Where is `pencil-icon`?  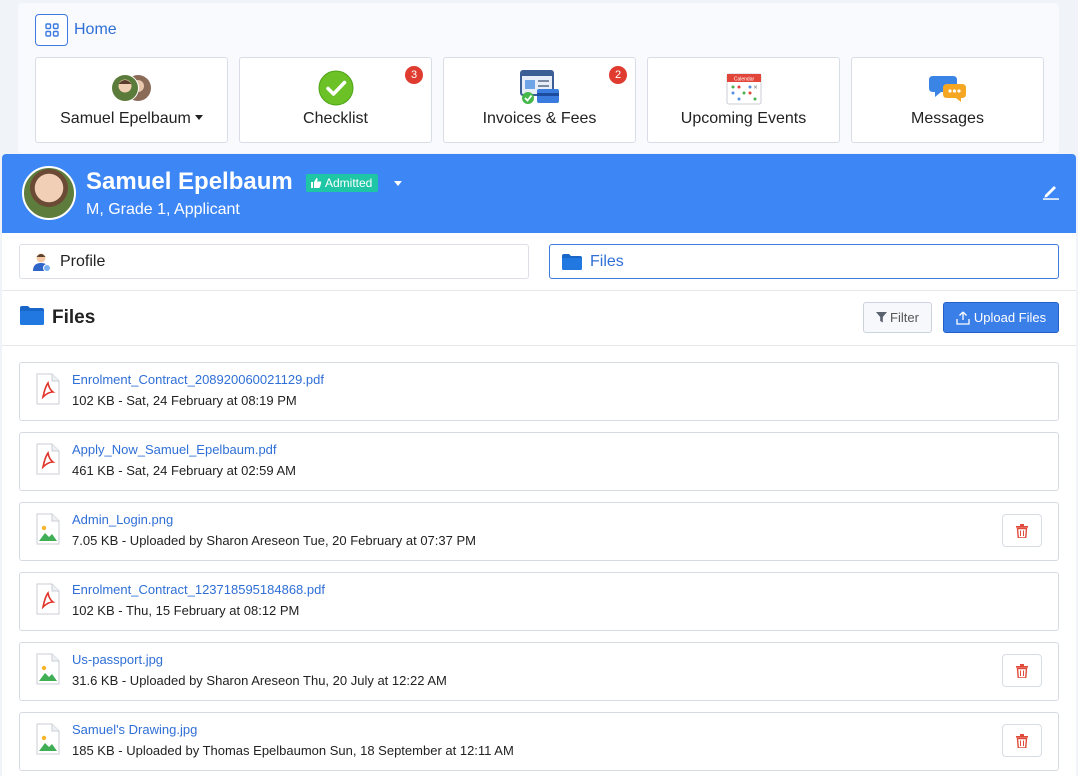 pencil-icon is located at coordinates (1051, 191).